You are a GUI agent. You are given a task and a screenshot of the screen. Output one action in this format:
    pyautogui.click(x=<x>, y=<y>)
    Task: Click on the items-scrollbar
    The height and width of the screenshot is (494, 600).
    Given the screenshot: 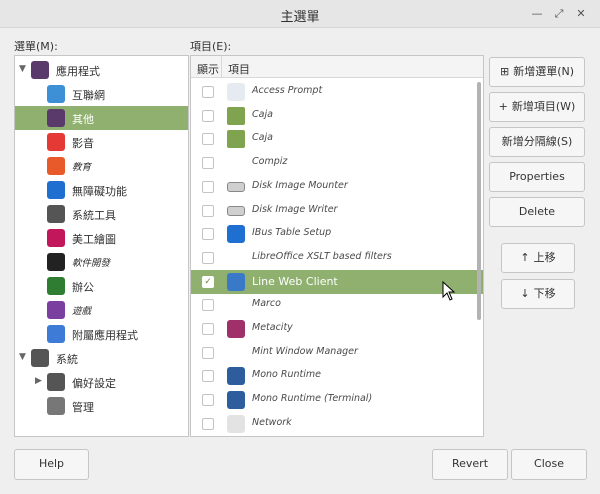 What is the action you would take?
    pyautogui.click(x=479, y=201)
    